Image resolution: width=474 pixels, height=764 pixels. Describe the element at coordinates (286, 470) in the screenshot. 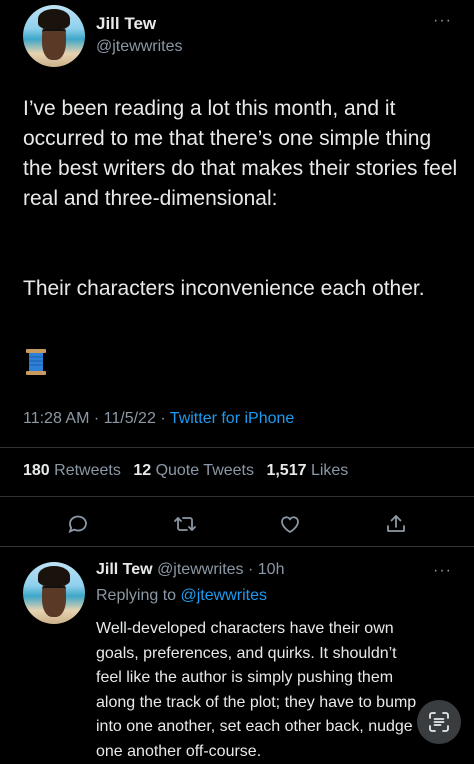

I see `likes-count: 1,517` at that location.